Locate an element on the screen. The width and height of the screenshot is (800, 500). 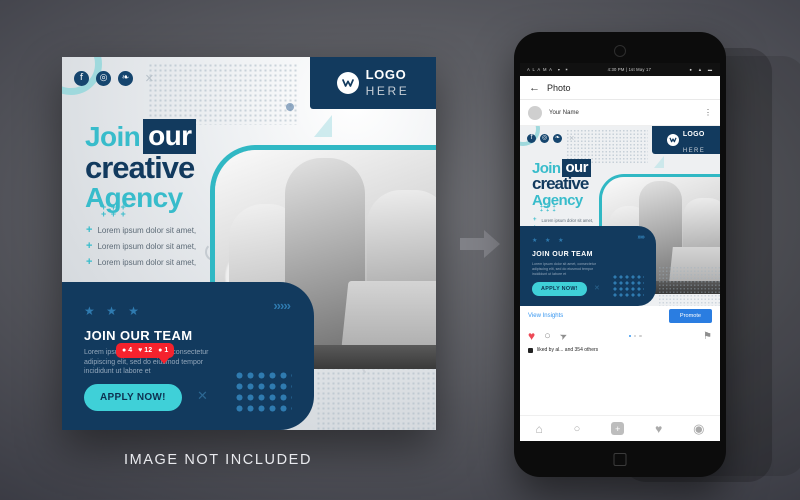
decor-dotgrid-top-sm is located at coordinates (607, 146).